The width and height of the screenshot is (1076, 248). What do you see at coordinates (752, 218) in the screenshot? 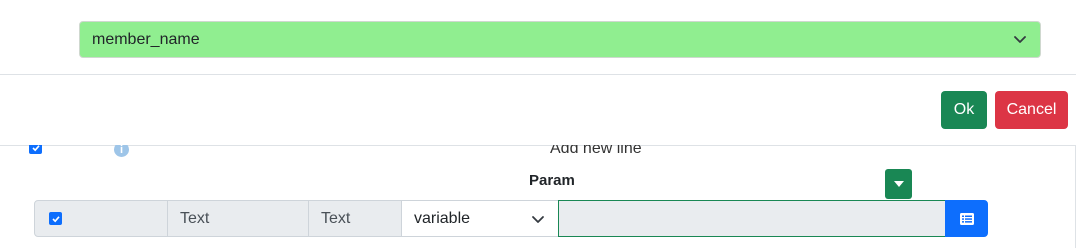
I see `row-param-input` at bounding box center [752, 218].